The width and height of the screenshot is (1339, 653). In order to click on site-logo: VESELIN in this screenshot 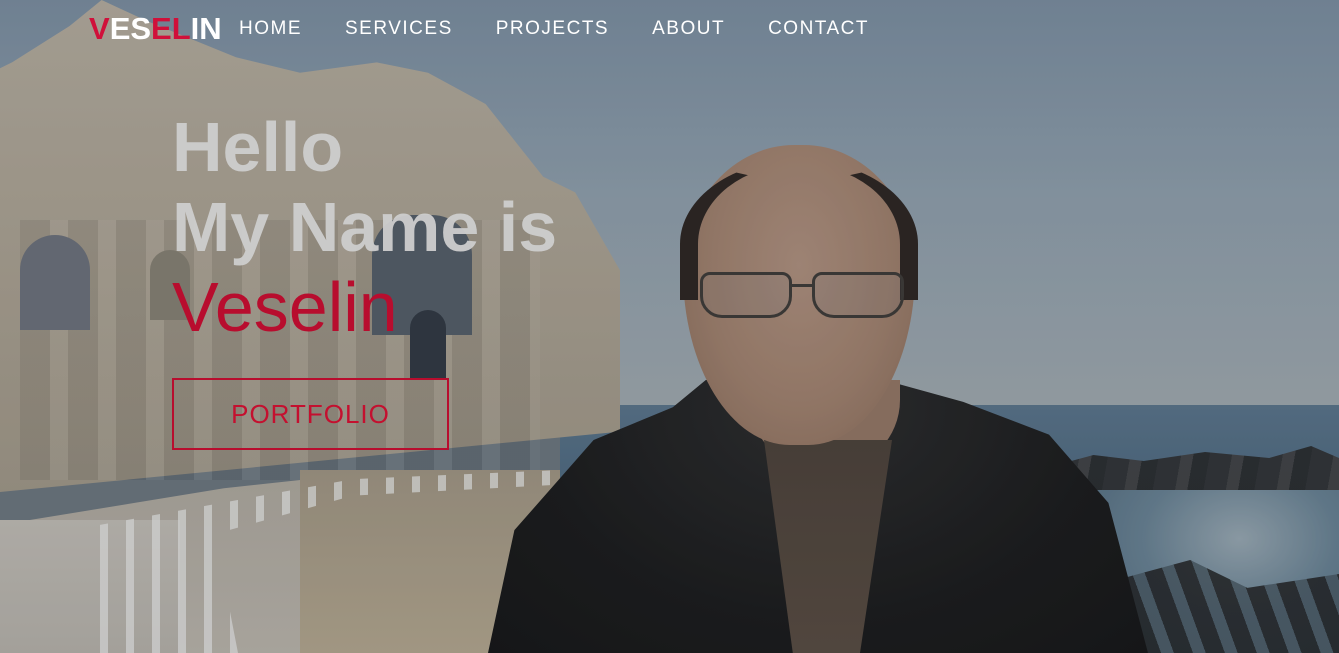, I will do `click(155, 29)`.